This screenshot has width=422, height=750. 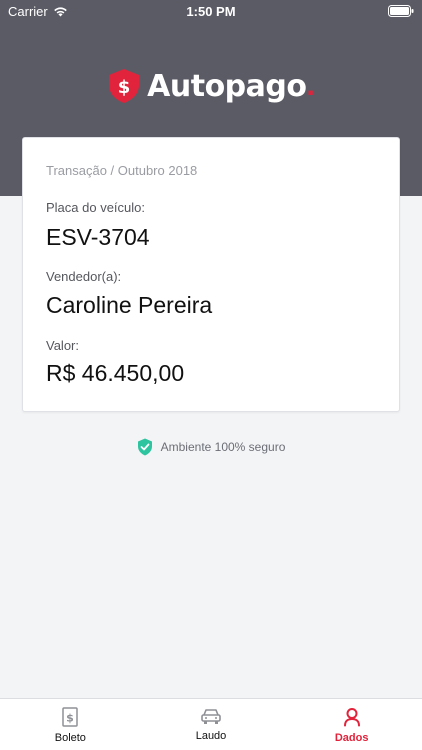 I want to click on secure-text: Ambiente 100% seguro, so click(x=223, y=447).